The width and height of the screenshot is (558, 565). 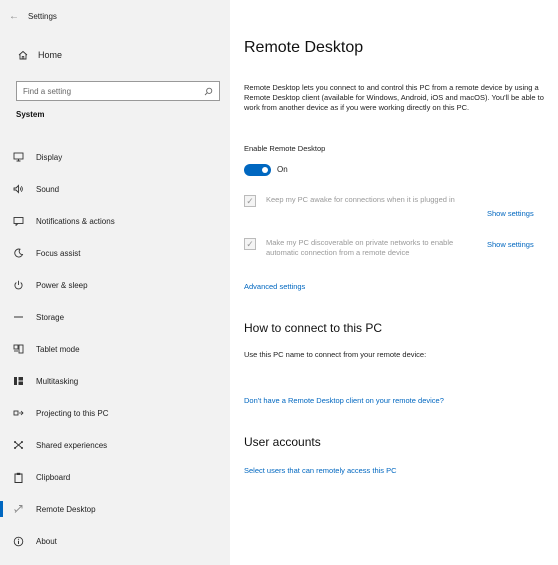 I want to click on clipboard-icon, so click(x=18, y=477).